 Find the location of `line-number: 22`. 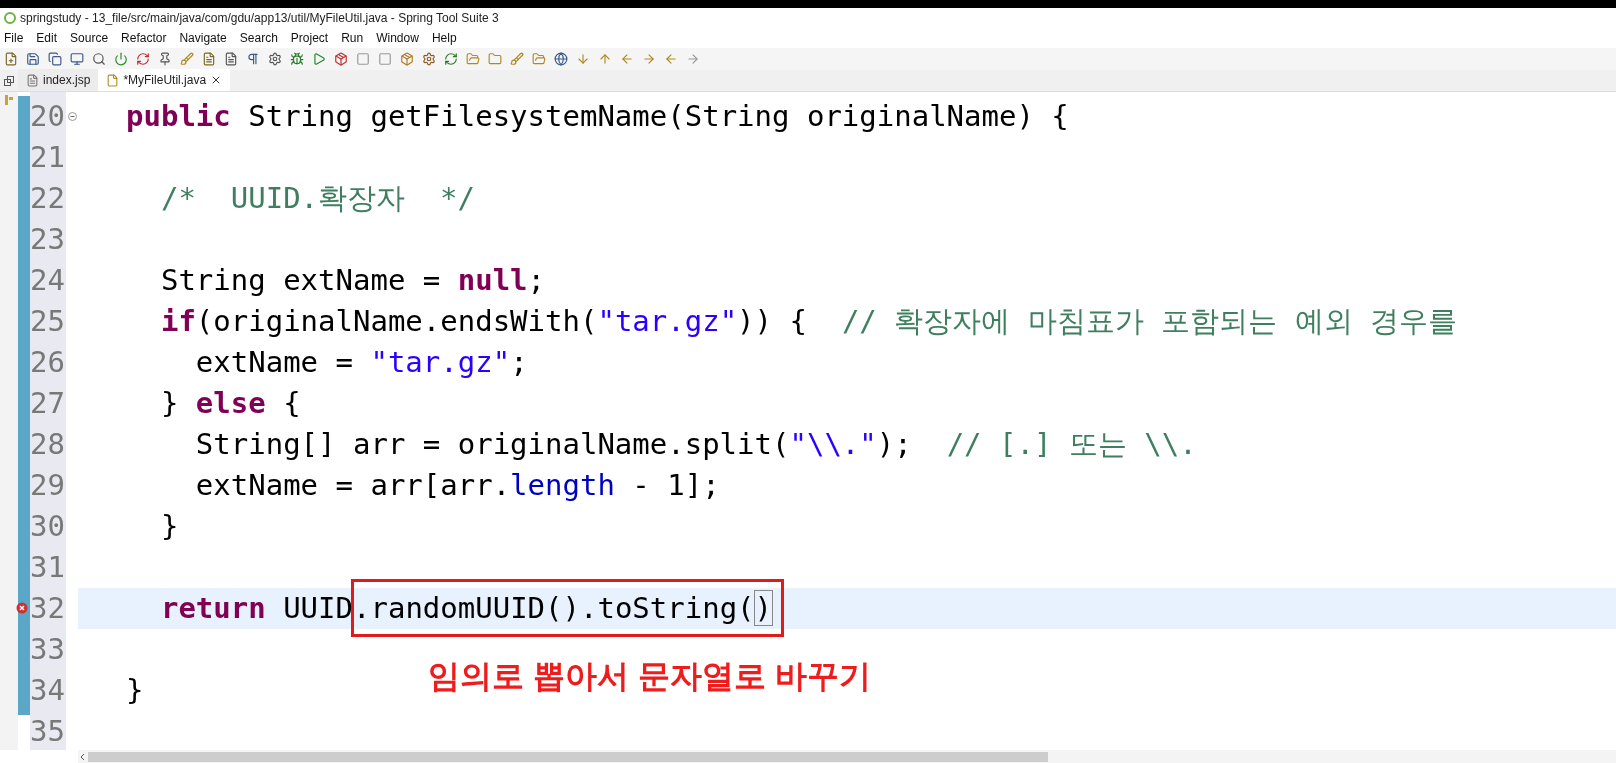

line-number: 22 is located at coordinates (47, 198).